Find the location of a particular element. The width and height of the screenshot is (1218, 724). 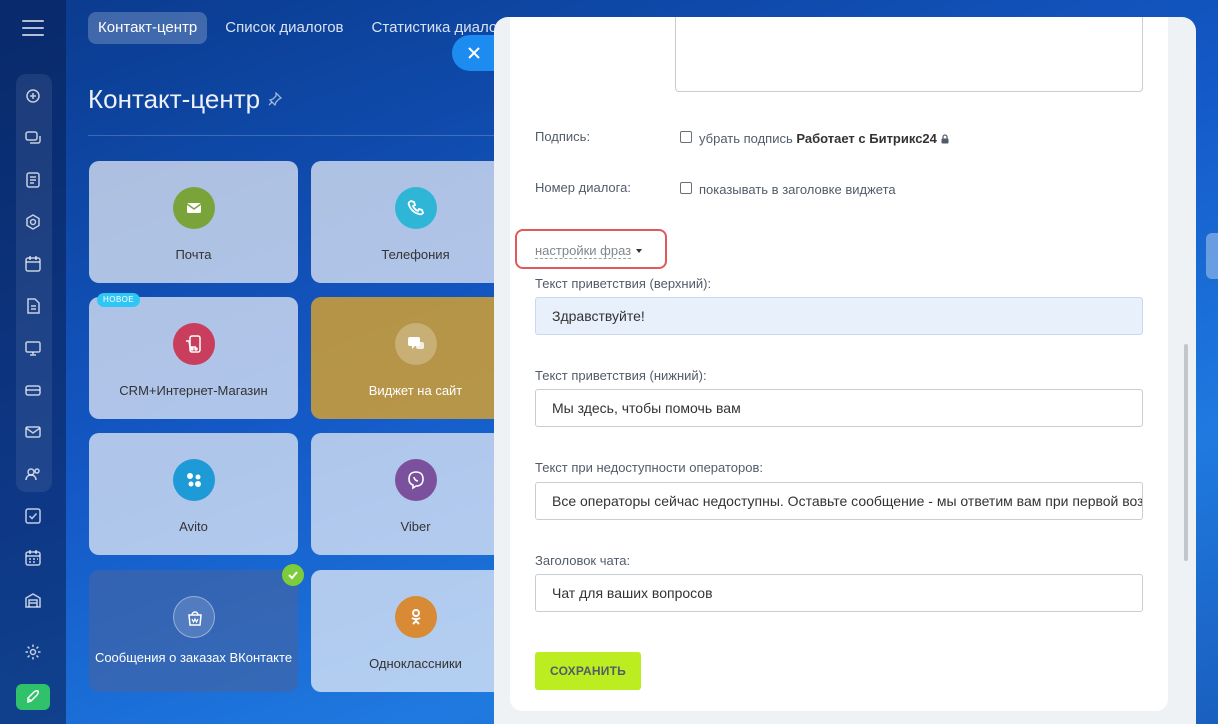

chat-icon is located at coordinates (416, 344).